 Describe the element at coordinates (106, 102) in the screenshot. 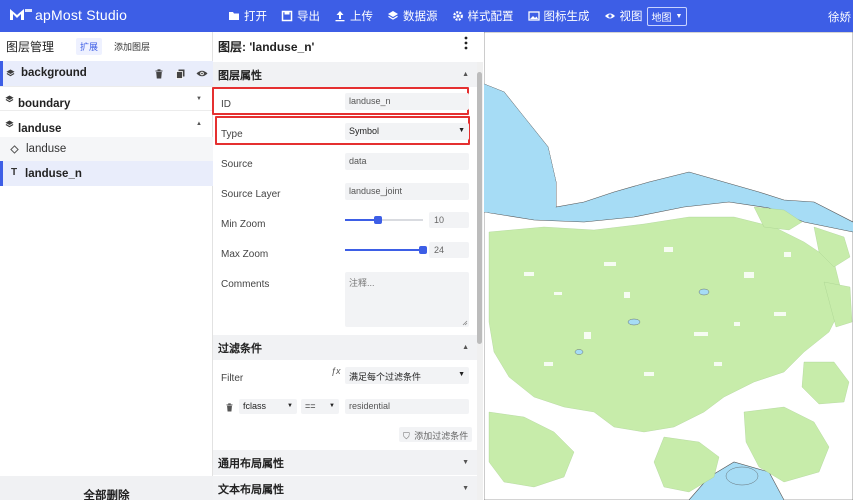

I see `layer-item-boundary: boundary ▼` at that location.